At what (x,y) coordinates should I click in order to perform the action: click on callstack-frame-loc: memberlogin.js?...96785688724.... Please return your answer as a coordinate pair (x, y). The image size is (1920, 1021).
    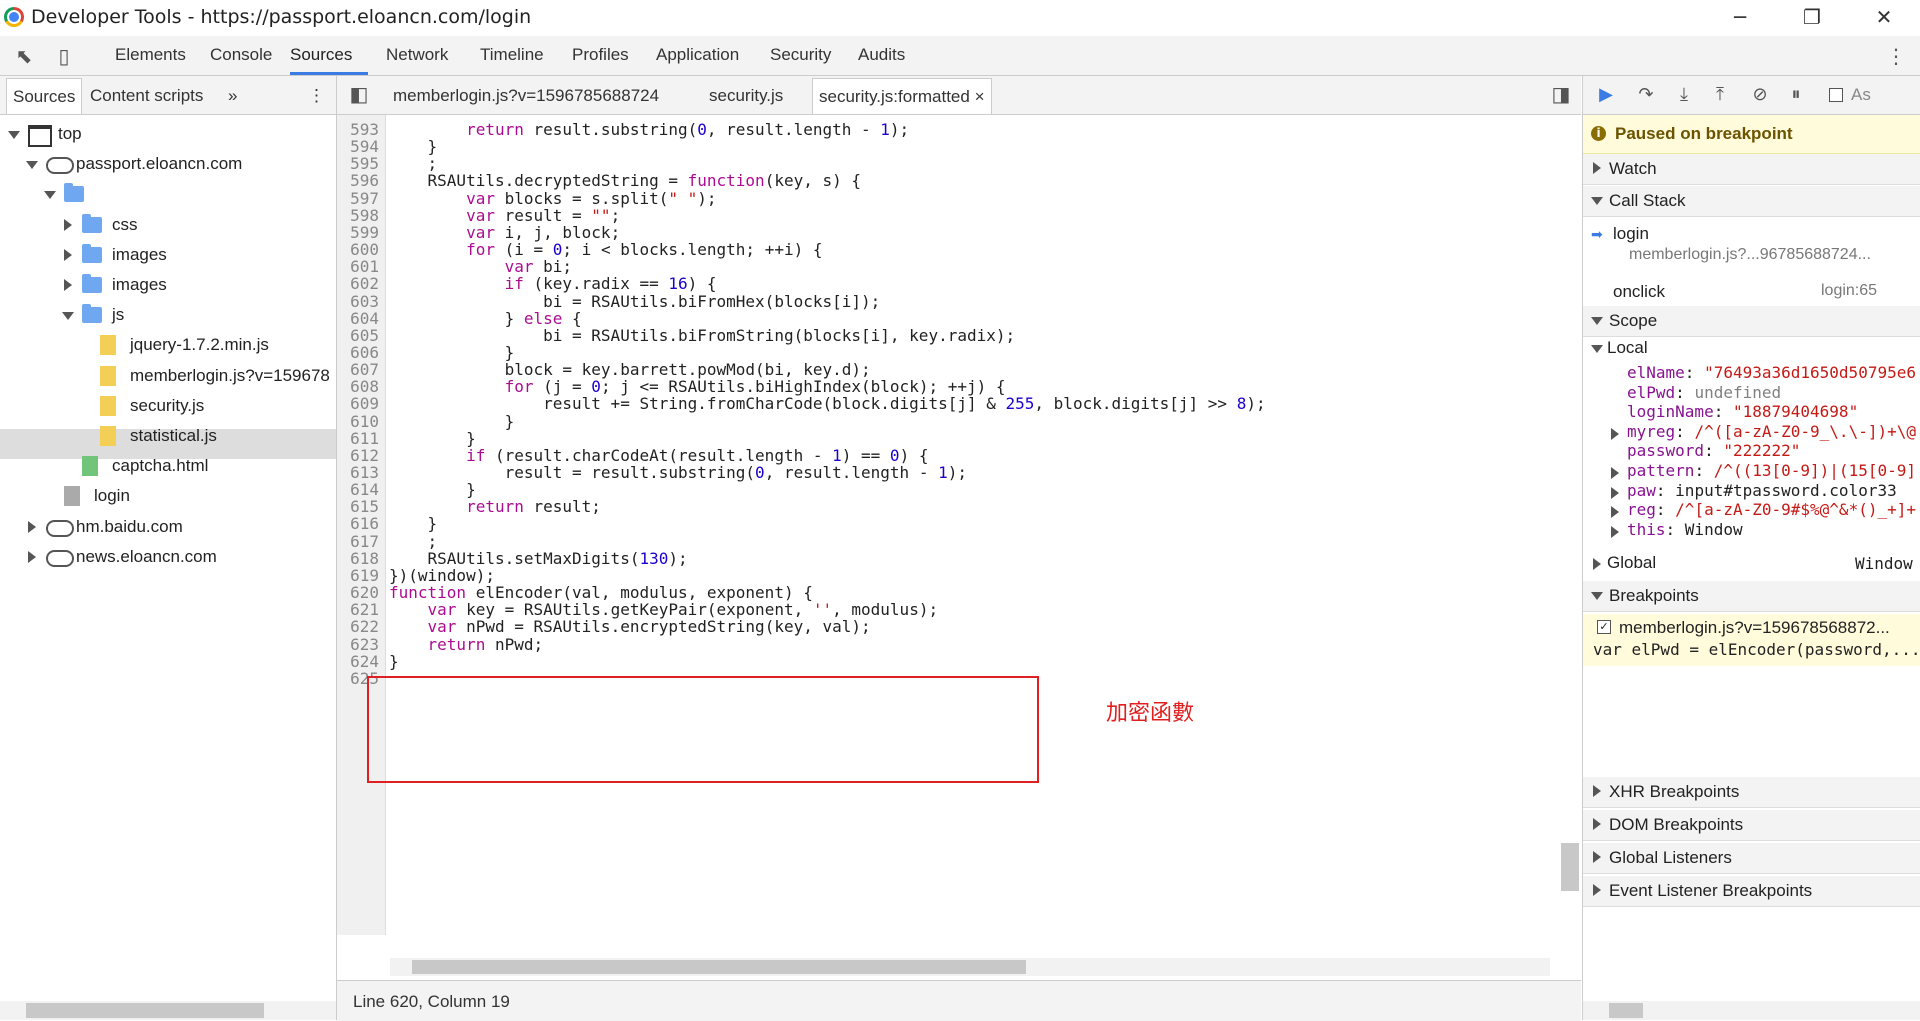
    Looking at the image, I should click on (1750, 255).